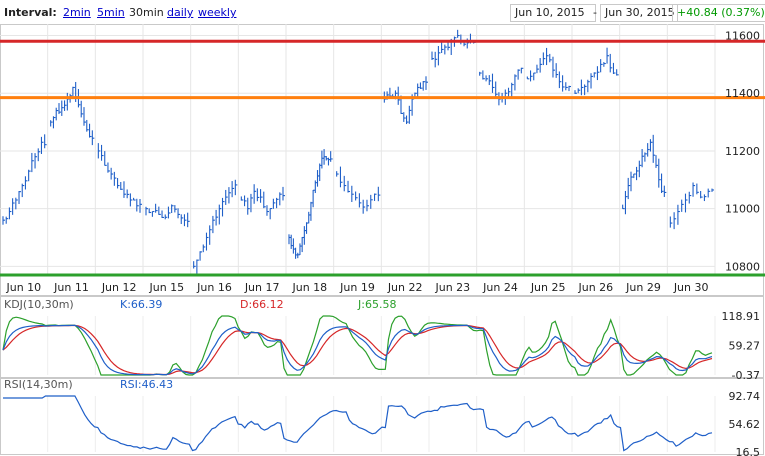 This screenshot has height=456, width=765. What do you see at coordinates (119, 287) in the screenshot?
I see `x-tick-label: Jun 12` at bounding box center [119, 287].